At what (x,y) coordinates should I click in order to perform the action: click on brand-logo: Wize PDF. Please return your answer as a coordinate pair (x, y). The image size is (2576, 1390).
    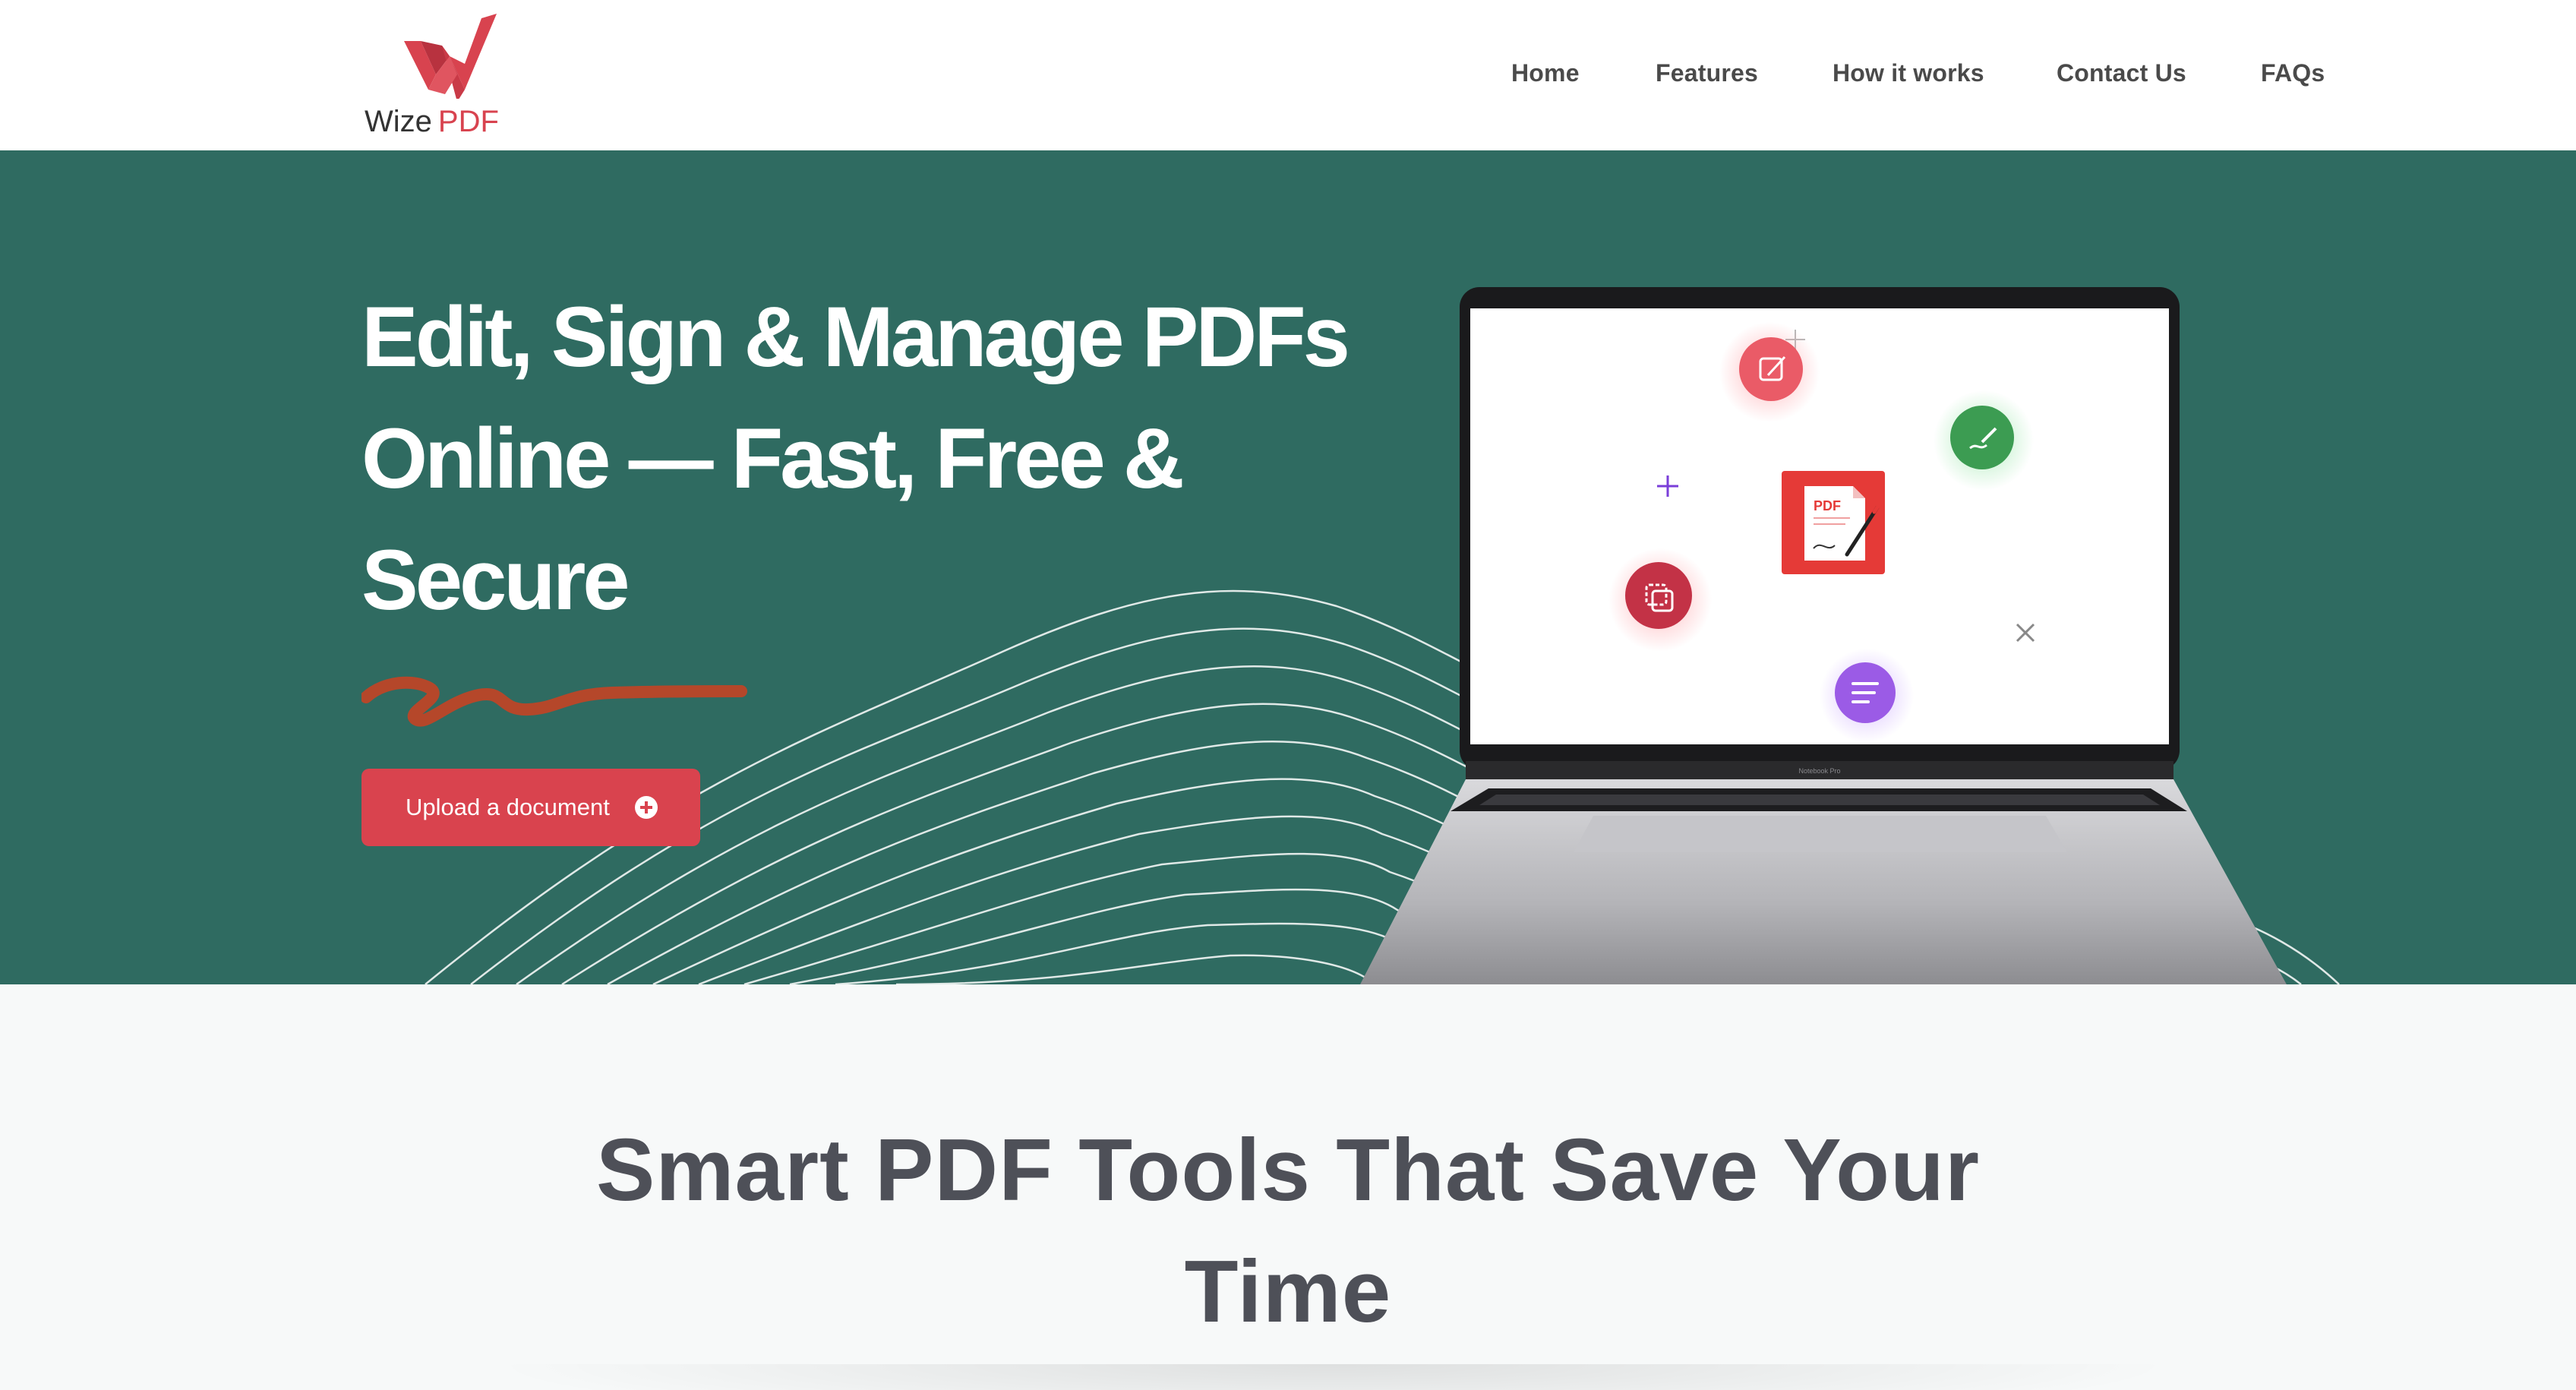
    Looking at the image, I should click on (439, 75).